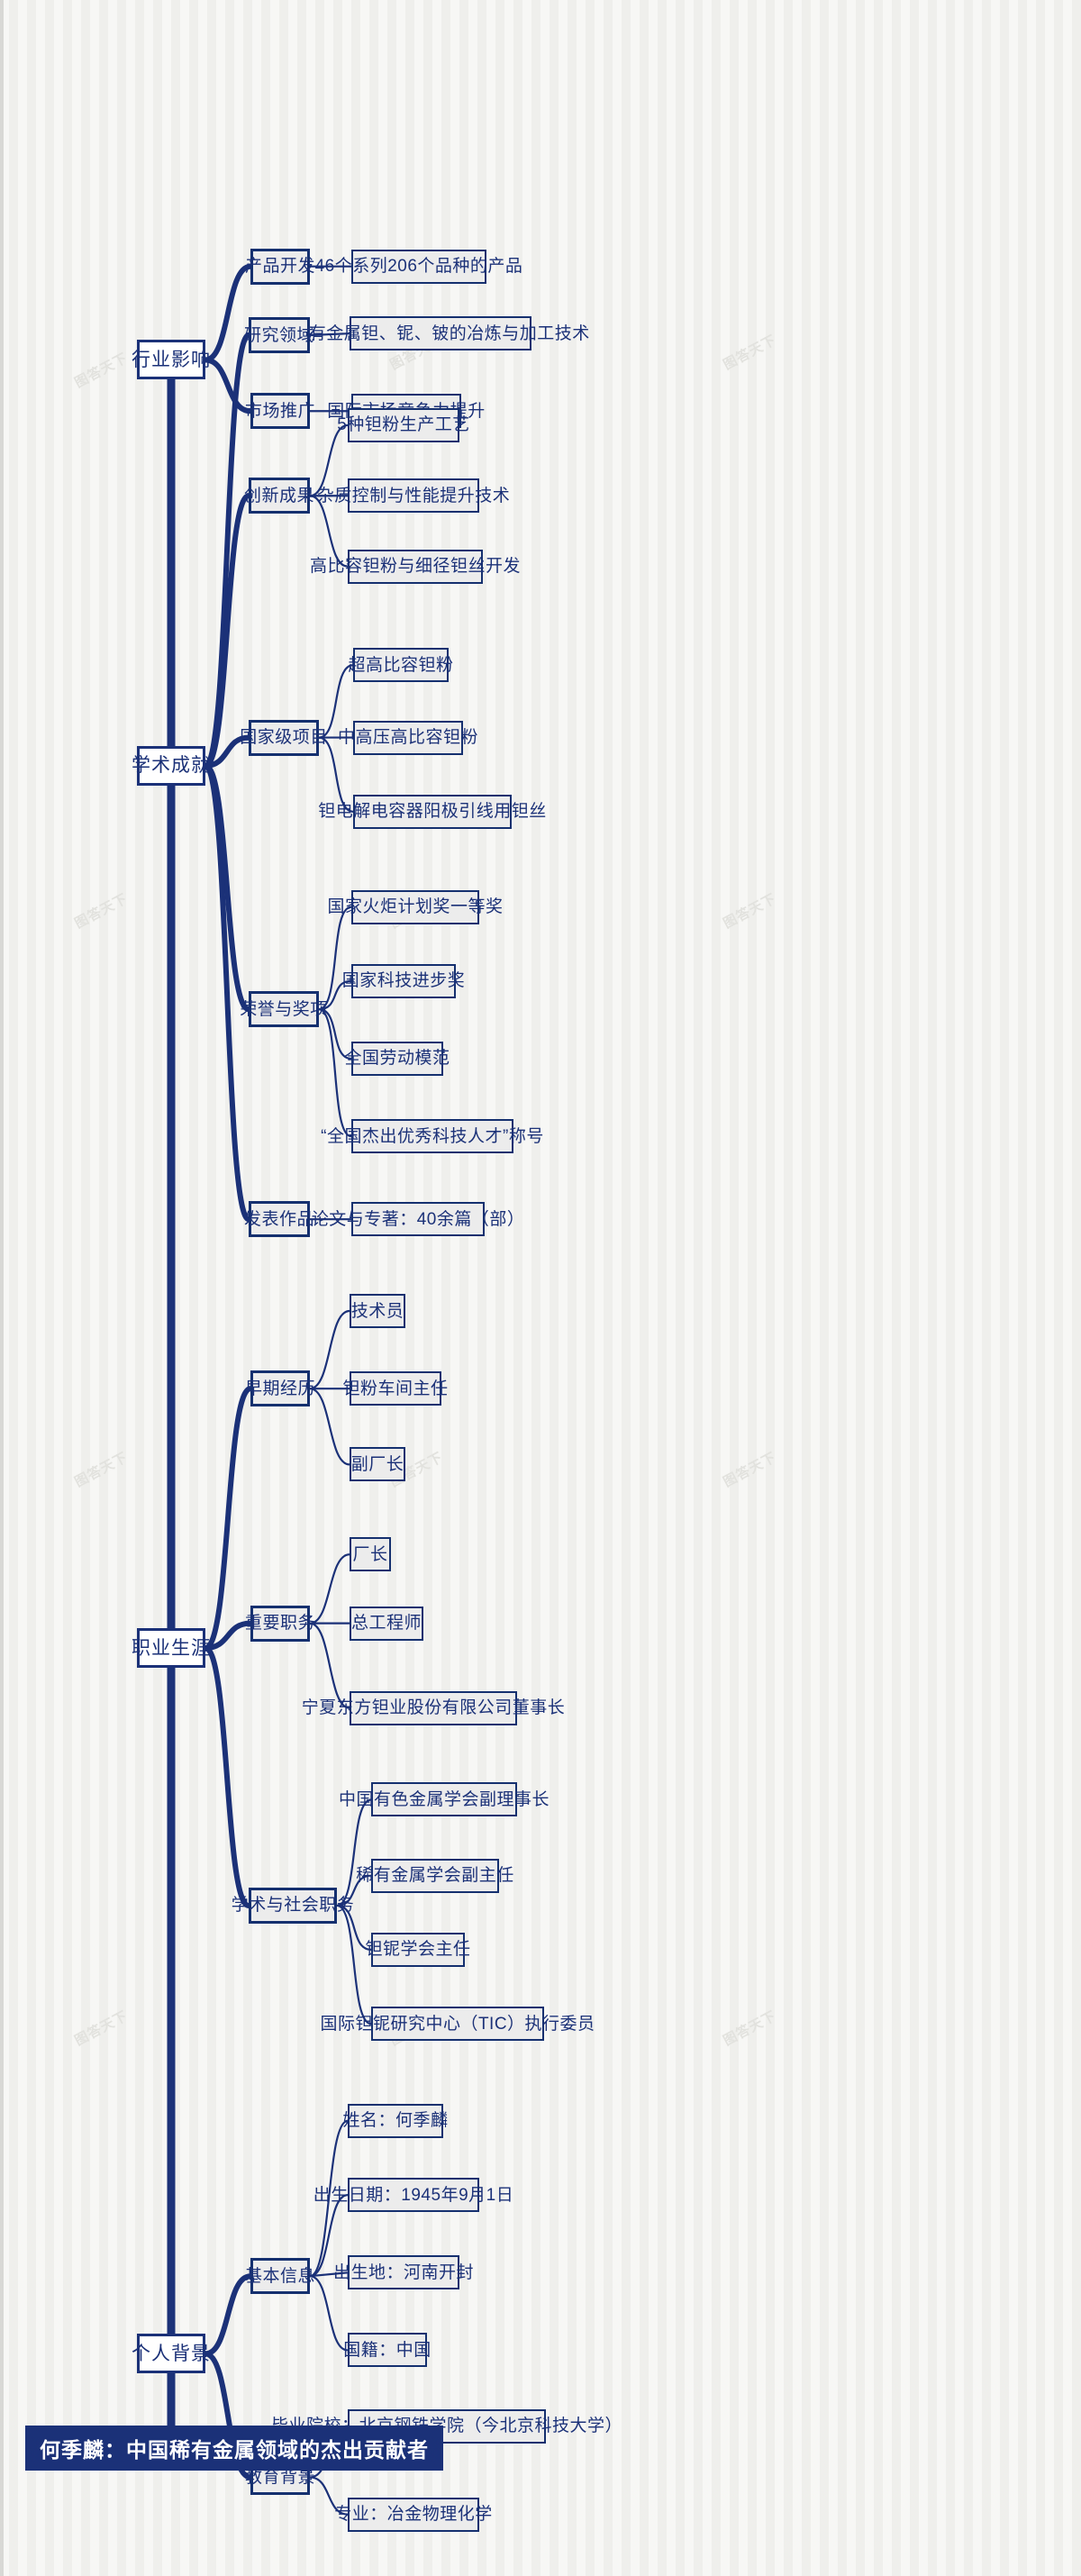 This screenshot has height=2576, width=1081. Describe the element at coordinates (444, 1799) in the screenshot. I see `leaf-node-nonferrous-society-vp: 中国有色金属学会副理事长` at that location.